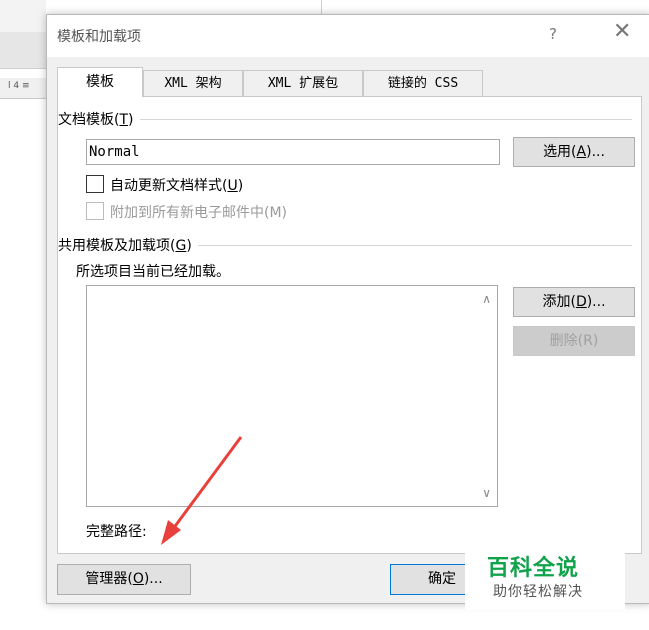  Describe the element at coordinates (186, 212) in the screenshot. I see `attach-to-email-checkbox: 附加到所有新电子邮件中(M)` at that location.